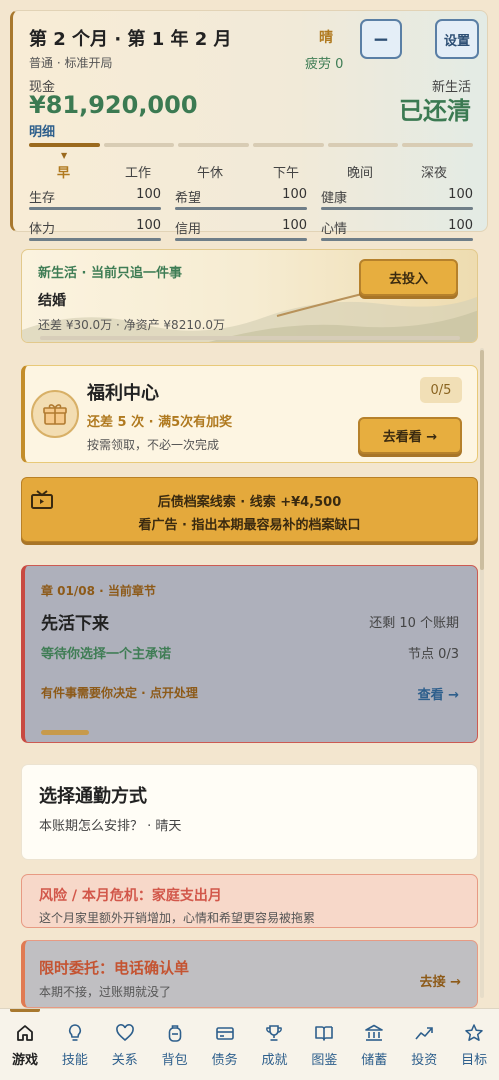 The image size is (499, 1080). I want to click on nav-item-codex: 图鉴, so click(324, 1044).